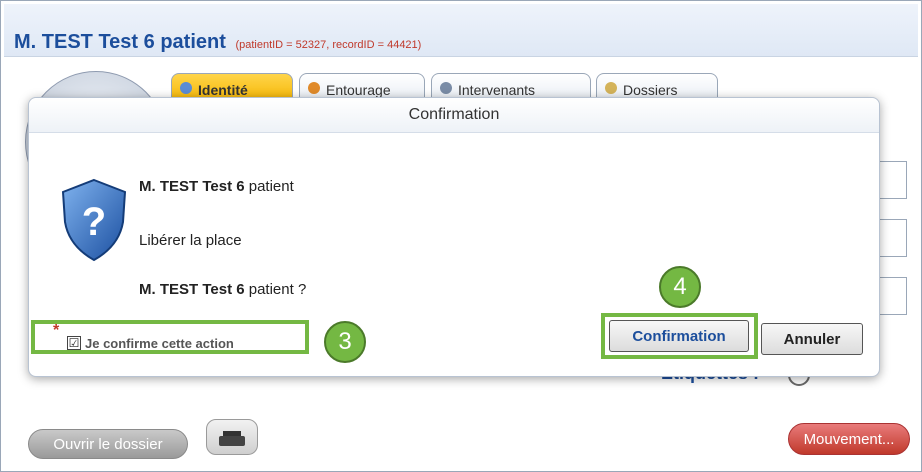  Describe the element at coordinates (56, 330) in the screenshot. I see `required-marker: *` at that location.